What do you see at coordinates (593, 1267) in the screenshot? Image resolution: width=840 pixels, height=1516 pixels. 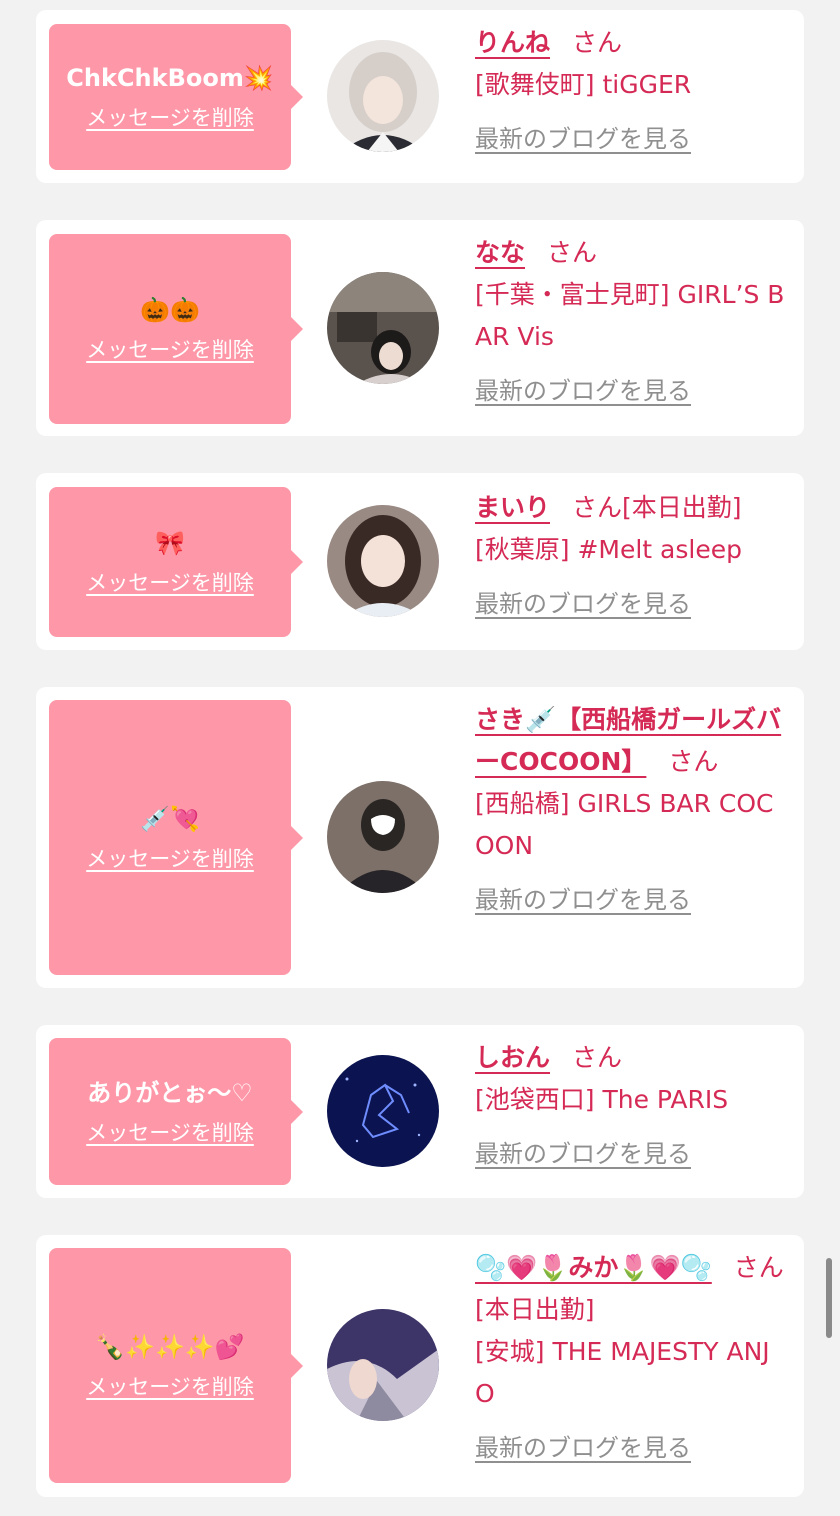 I see `cast-name-link: 🫧💗🌷みか🌷💗🫧` at bounding box center [593, 1267].